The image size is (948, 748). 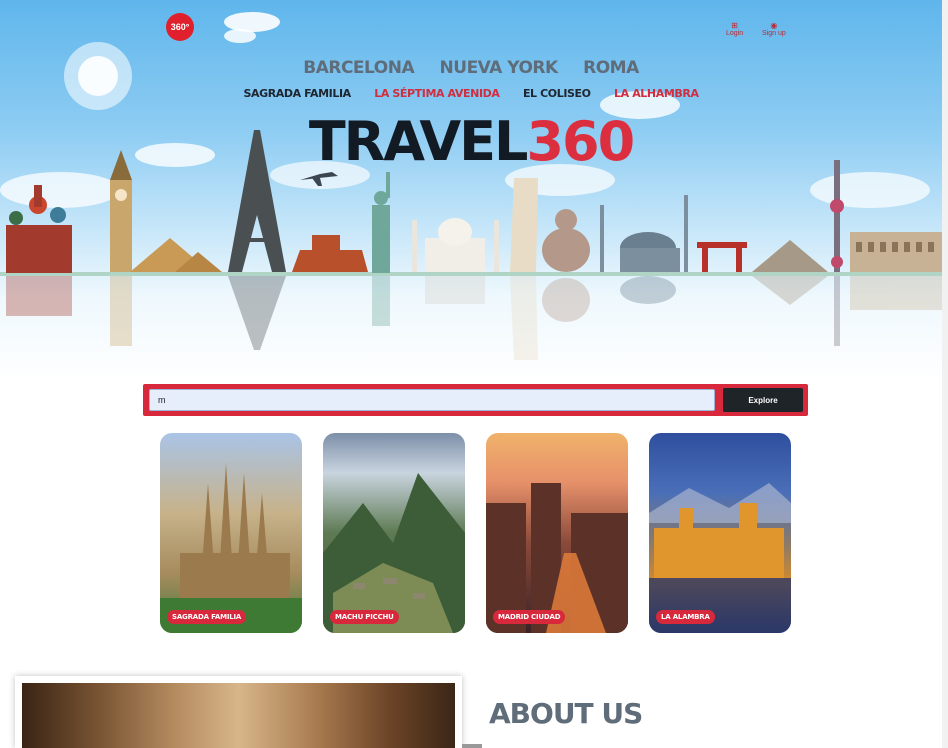 What do you see at coordinates (432, 400) in the screenshot?
I see `search-input` at bounding box center [432, 400].